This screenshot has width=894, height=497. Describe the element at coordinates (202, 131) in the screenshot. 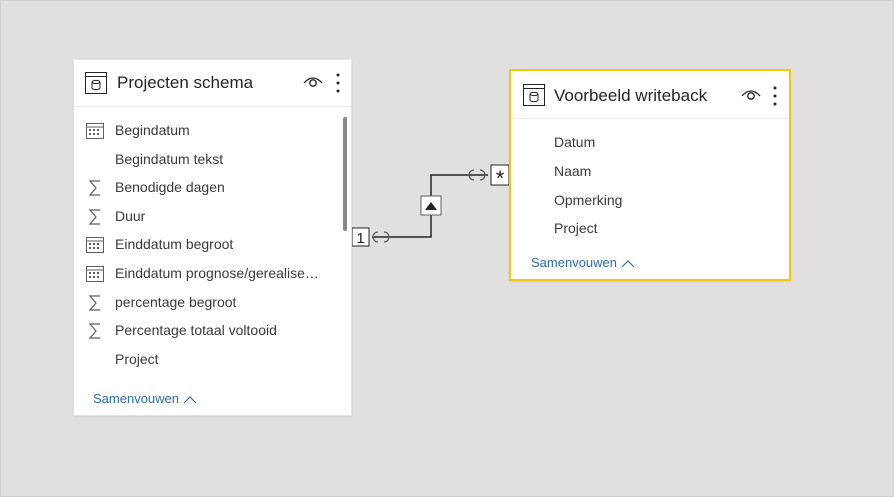

I see `field-row: Begindatum` at that location.